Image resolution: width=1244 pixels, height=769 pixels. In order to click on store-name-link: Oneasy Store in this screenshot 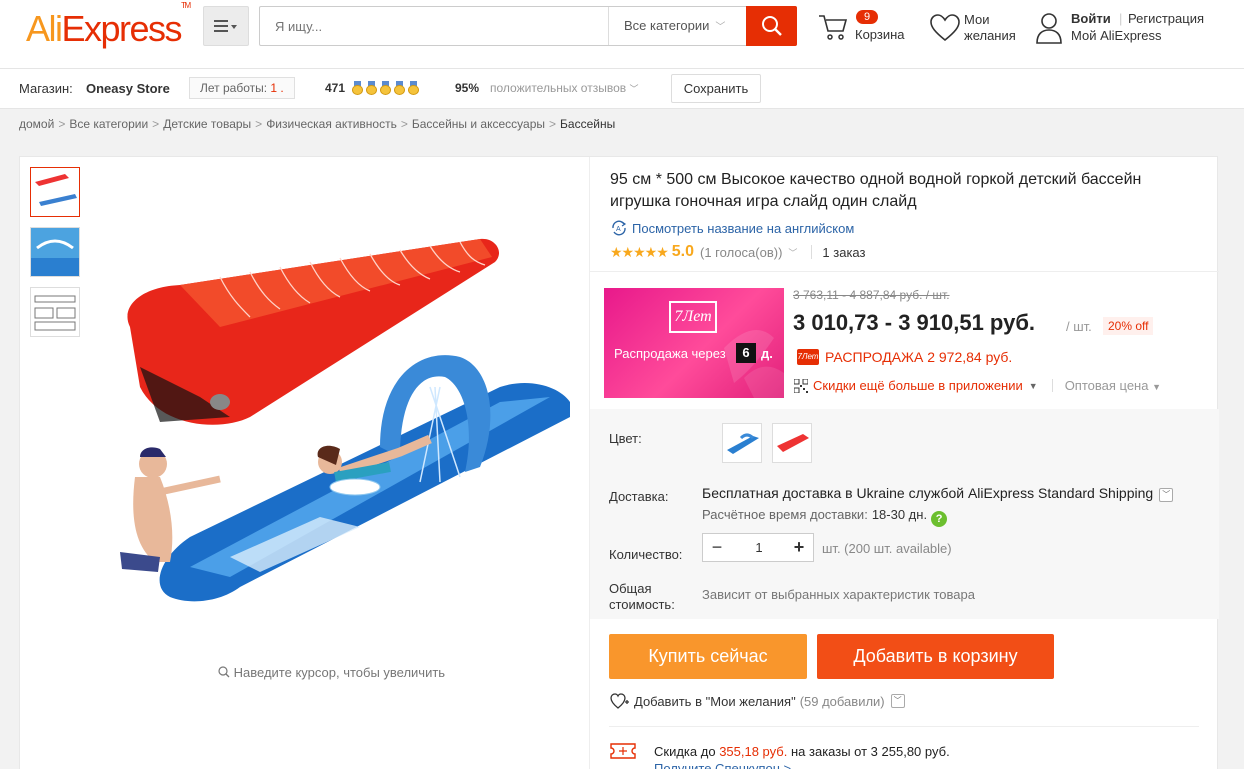, I will do `click(128, 88)`.